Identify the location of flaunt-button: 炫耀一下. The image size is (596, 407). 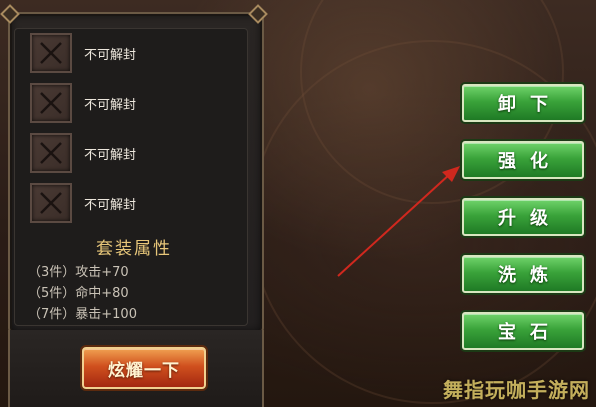
(144, 368).